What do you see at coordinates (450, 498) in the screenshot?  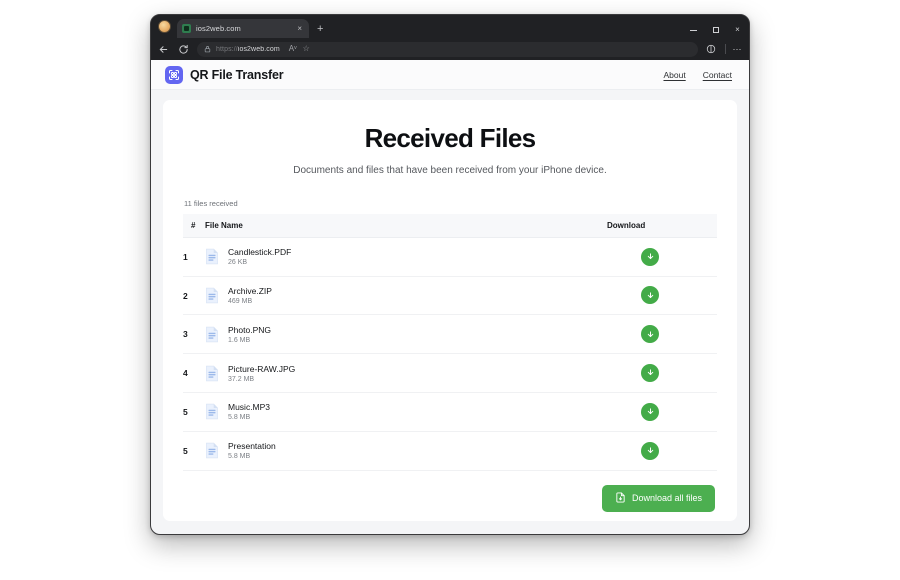 I see `card-footer: Download all files` at bounding box center [450, 498].